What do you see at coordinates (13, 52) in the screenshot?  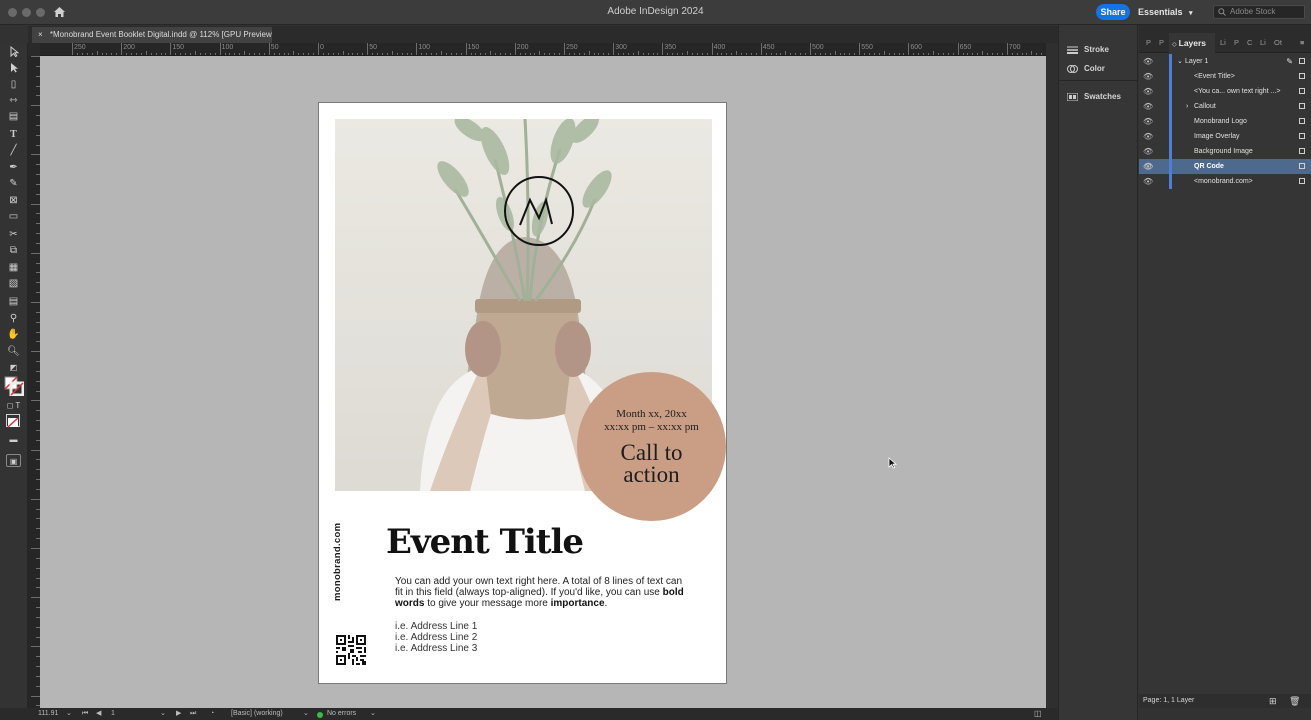 I see `selection-tool-icon` at bounding box center [13, 52].